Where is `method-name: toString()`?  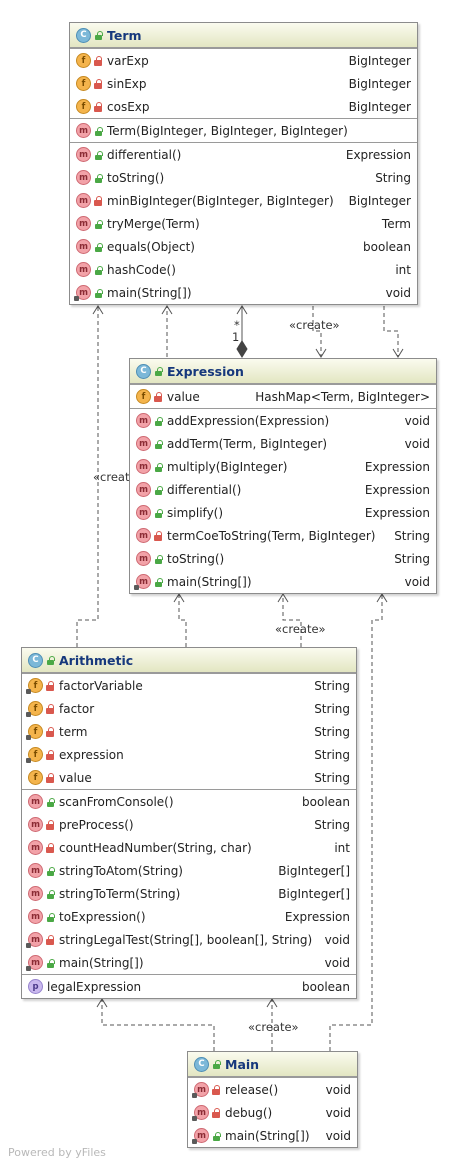
method-name: toString() is located at coordinates (196, 558).